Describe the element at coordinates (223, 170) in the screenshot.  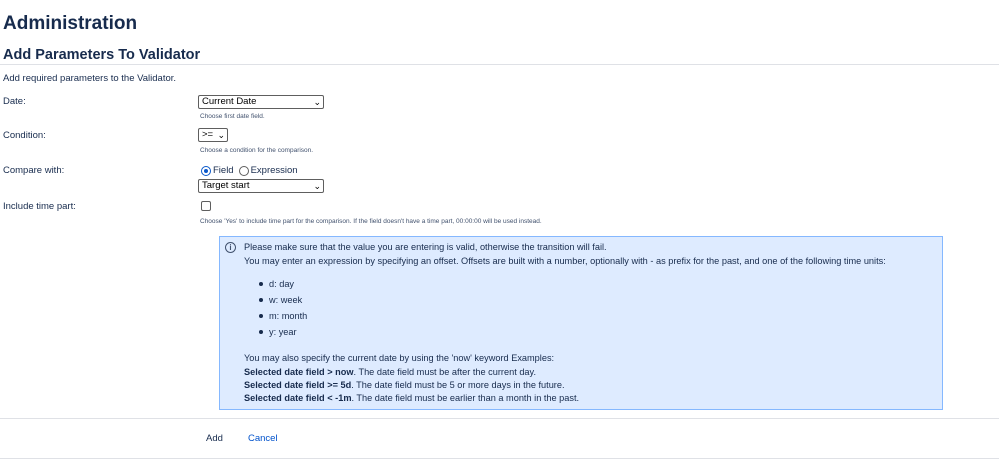
I see `radio-field-label: Field` at that location.